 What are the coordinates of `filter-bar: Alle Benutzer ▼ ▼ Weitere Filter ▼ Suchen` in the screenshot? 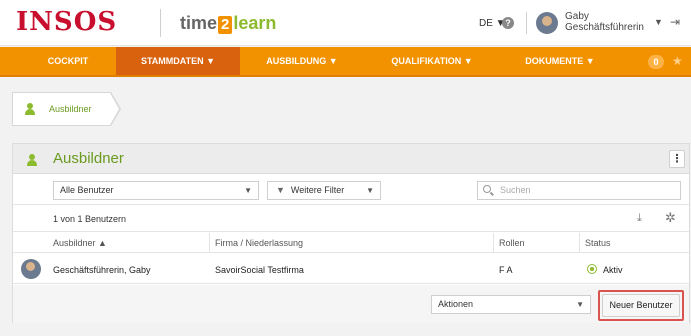 It's located at (351, 190).